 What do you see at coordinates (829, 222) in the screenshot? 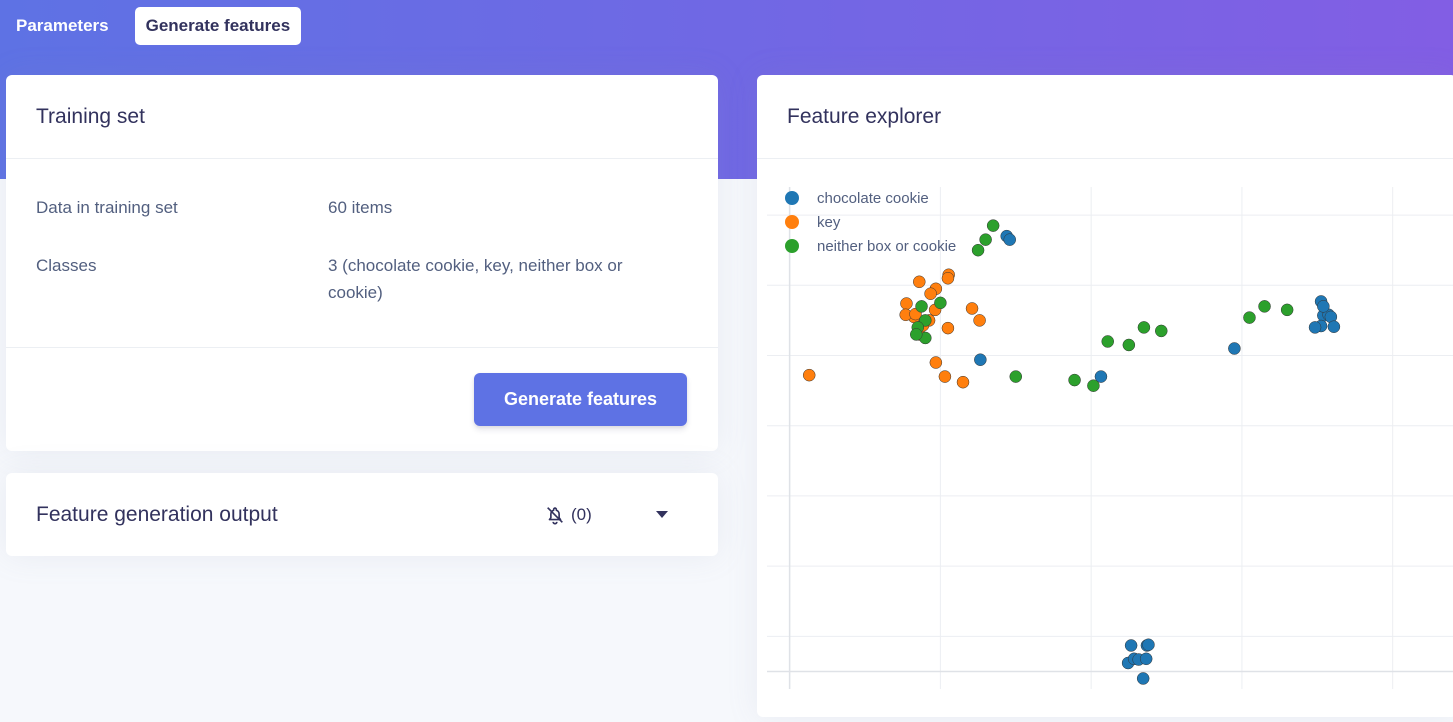
I see `legend-label: key` at bounding box center [829, 222].